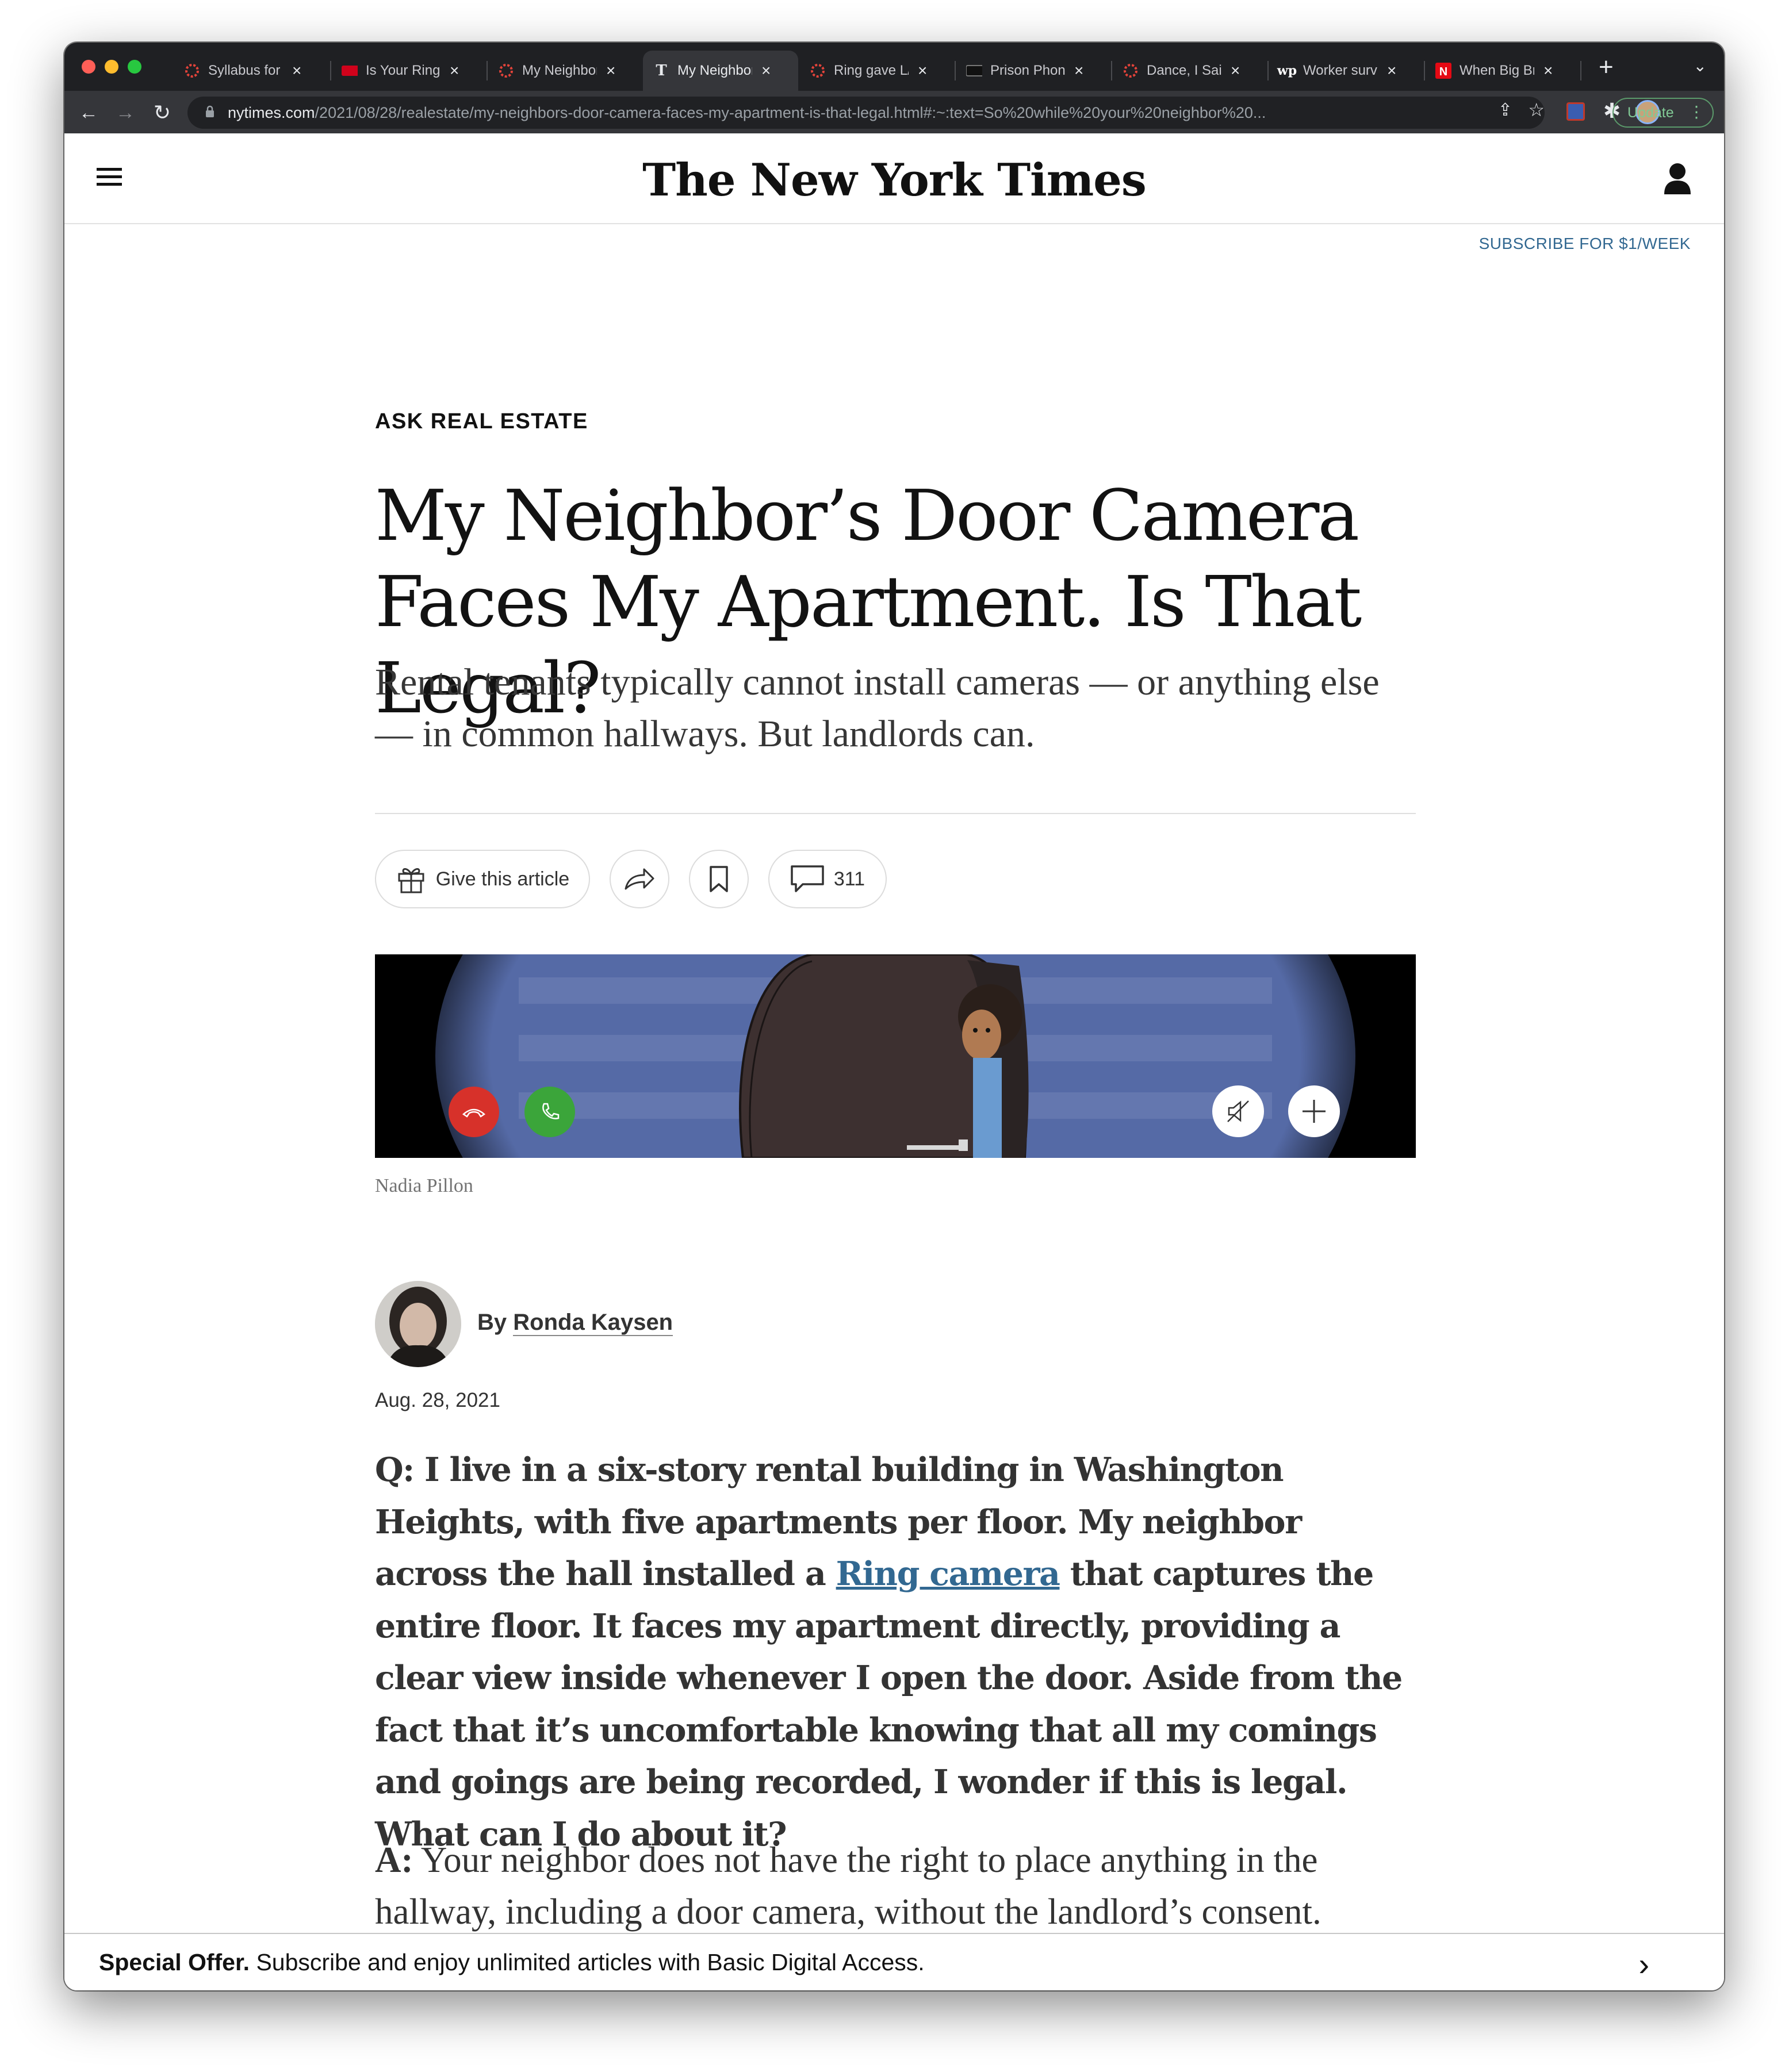 Image resolution: width=1785 pixels, height=2072 pixels. I want to click on reload-icon: ↻, so click(162, 112).